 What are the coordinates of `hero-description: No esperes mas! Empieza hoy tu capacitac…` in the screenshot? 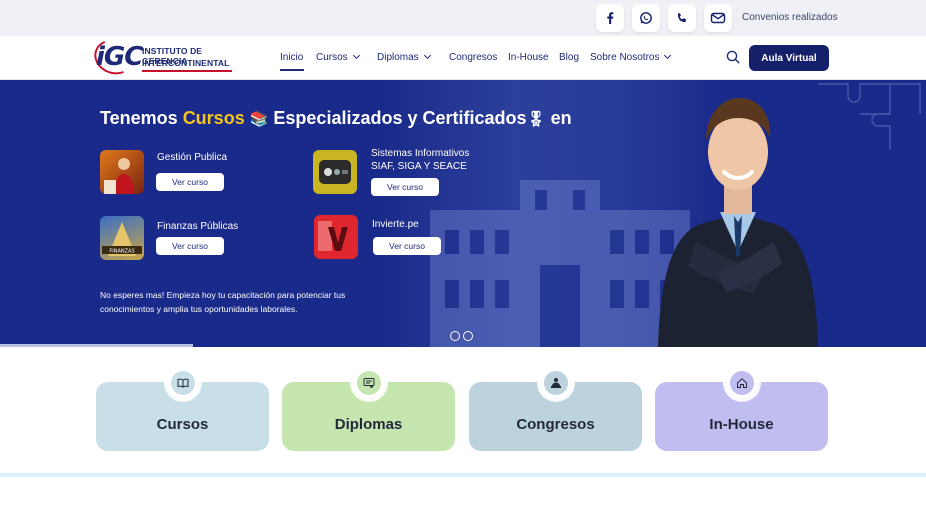 It's located at (223, 302).